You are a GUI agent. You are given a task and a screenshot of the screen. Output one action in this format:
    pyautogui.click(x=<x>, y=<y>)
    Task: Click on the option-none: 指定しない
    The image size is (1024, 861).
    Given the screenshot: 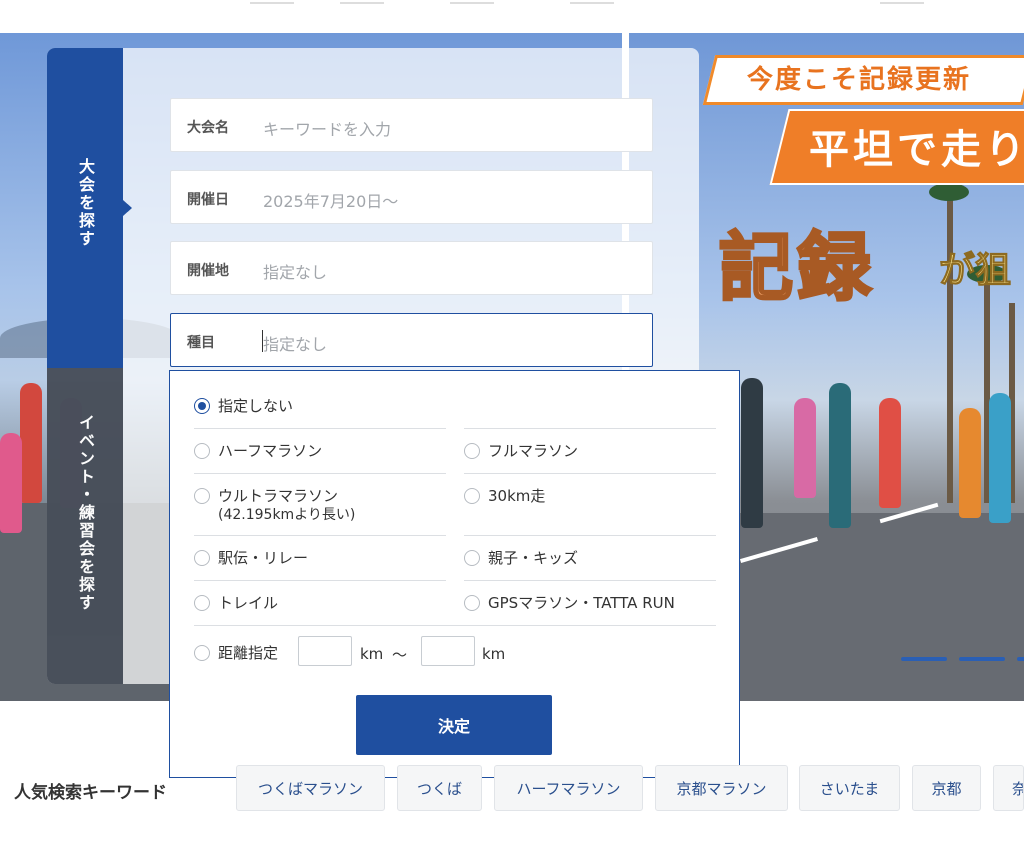 What is the action you would take?
    pyautogui.click(x=243, y=406)
    